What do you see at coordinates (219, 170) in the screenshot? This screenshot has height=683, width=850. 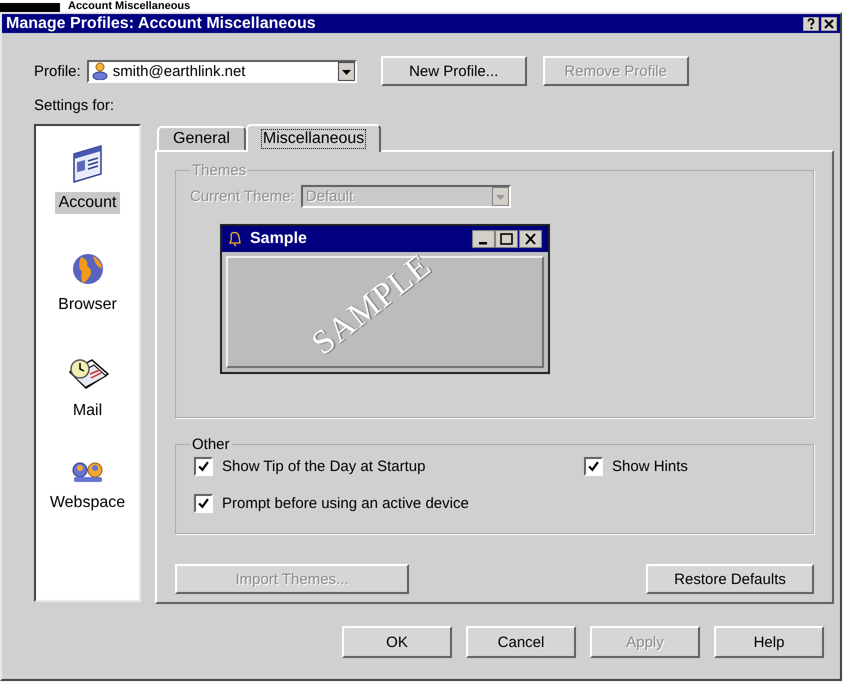 I see `themes-legend: Themes` at bounding box center [219, 170].